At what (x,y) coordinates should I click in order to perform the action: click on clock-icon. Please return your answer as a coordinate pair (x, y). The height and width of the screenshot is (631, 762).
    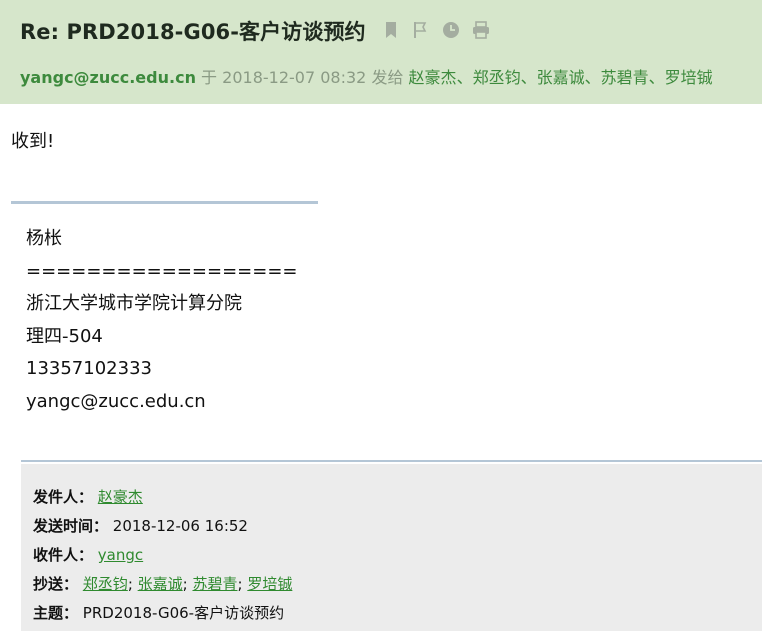
    Looking at the image, I should click on (451, 30).